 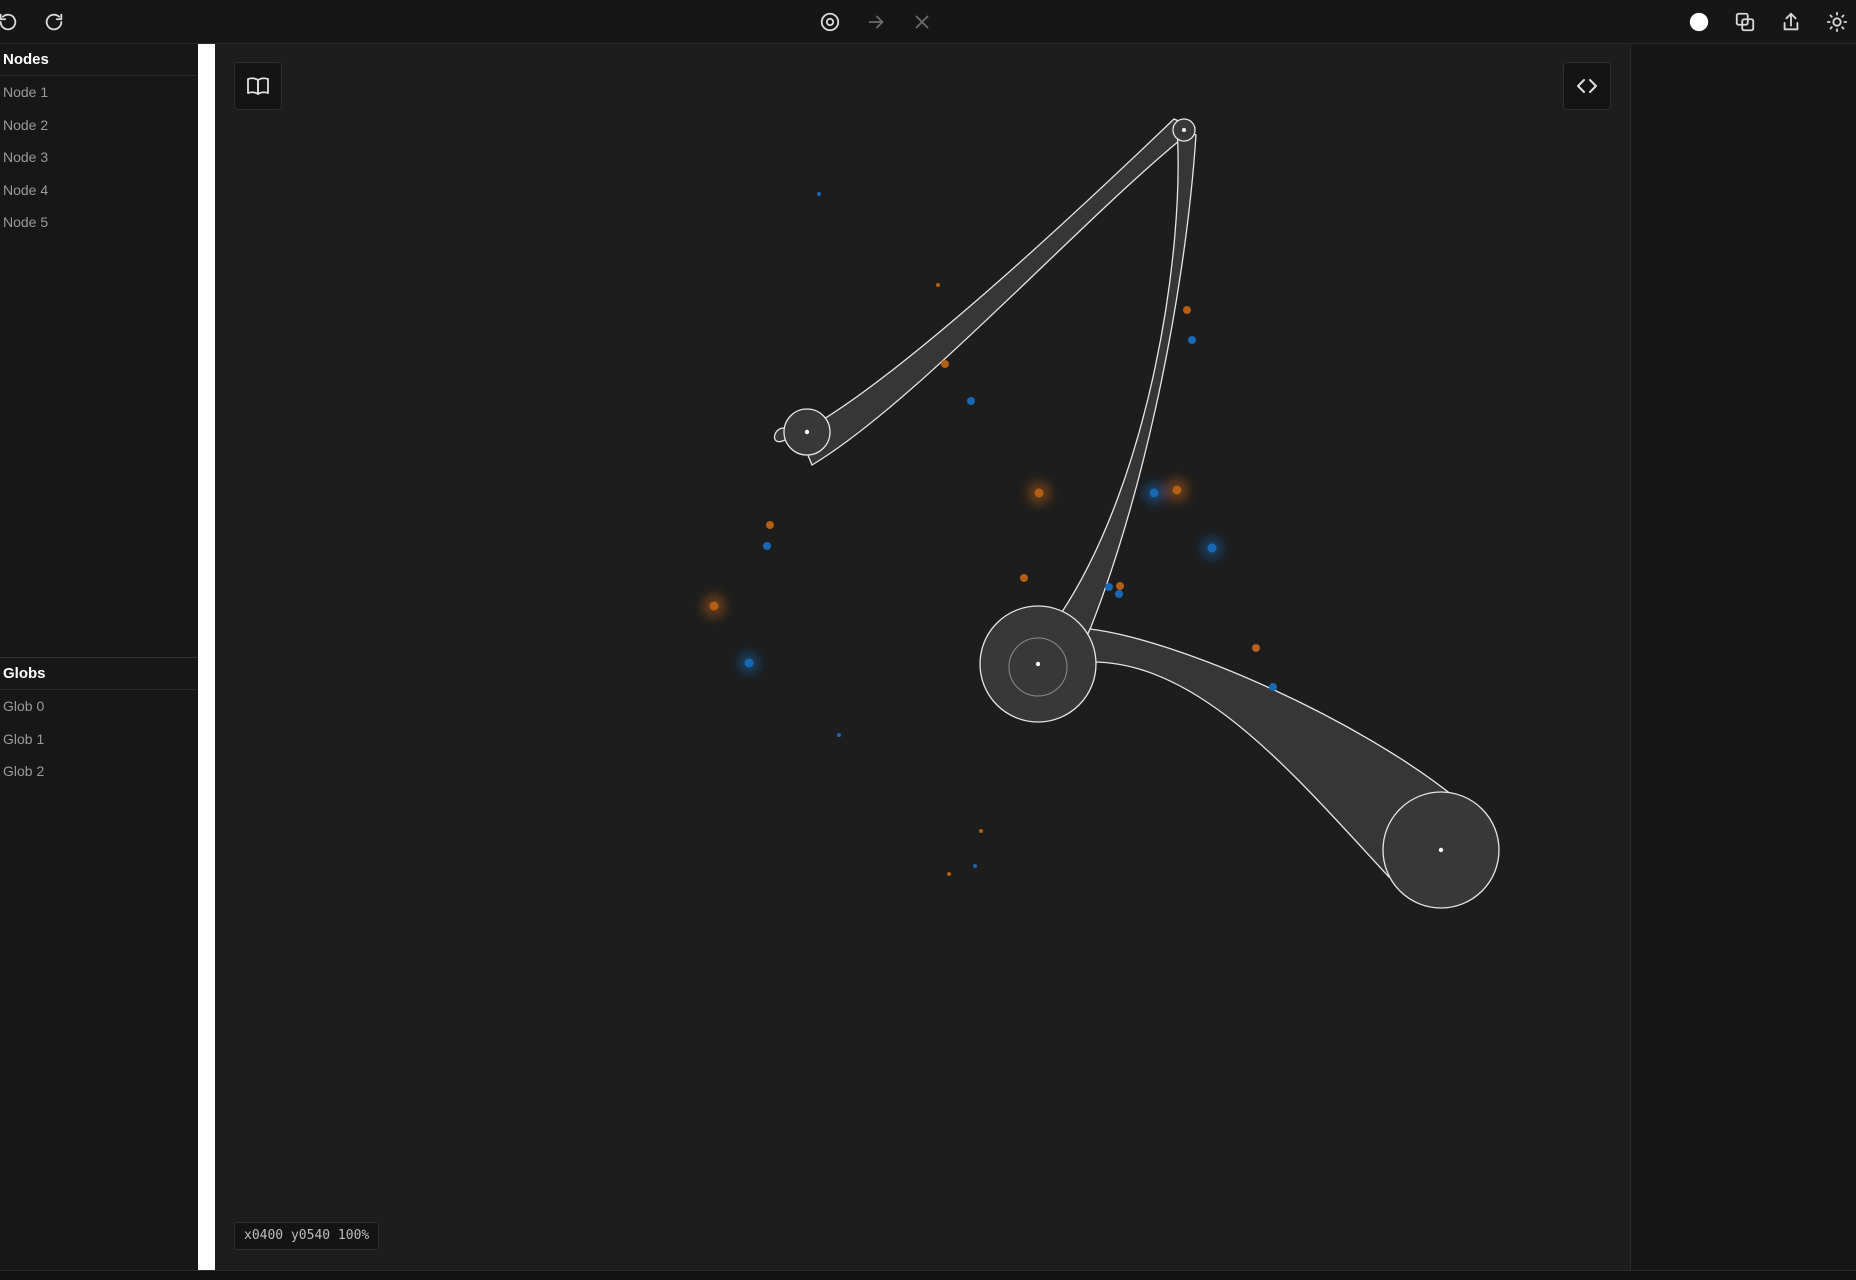 I want to click on focus-button, so click(x=830, y=22).